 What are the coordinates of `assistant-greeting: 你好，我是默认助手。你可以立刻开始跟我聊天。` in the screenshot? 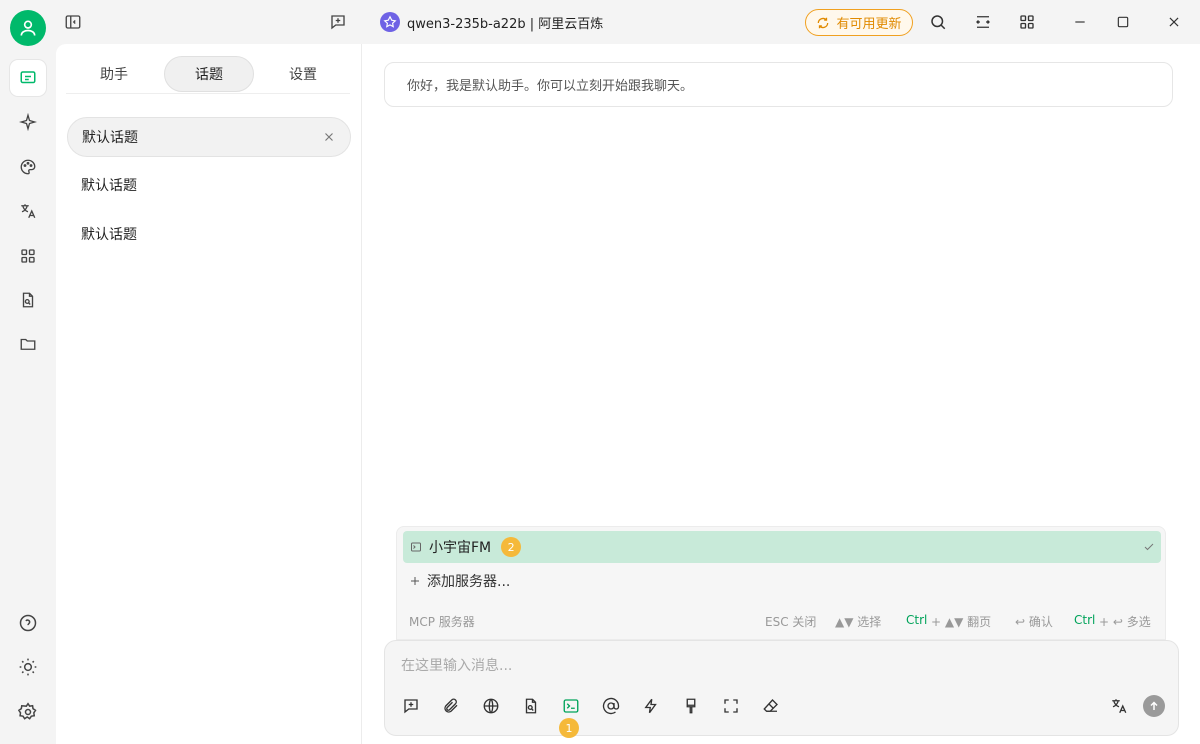 It's located at (778, 84).